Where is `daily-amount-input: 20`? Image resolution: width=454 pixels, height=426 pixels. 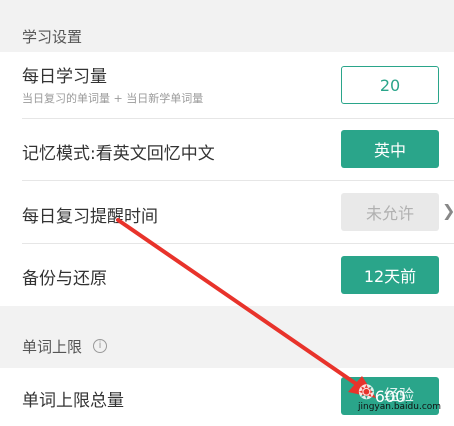
daily-amount-input: 20 is located at coordinates (390, 85).